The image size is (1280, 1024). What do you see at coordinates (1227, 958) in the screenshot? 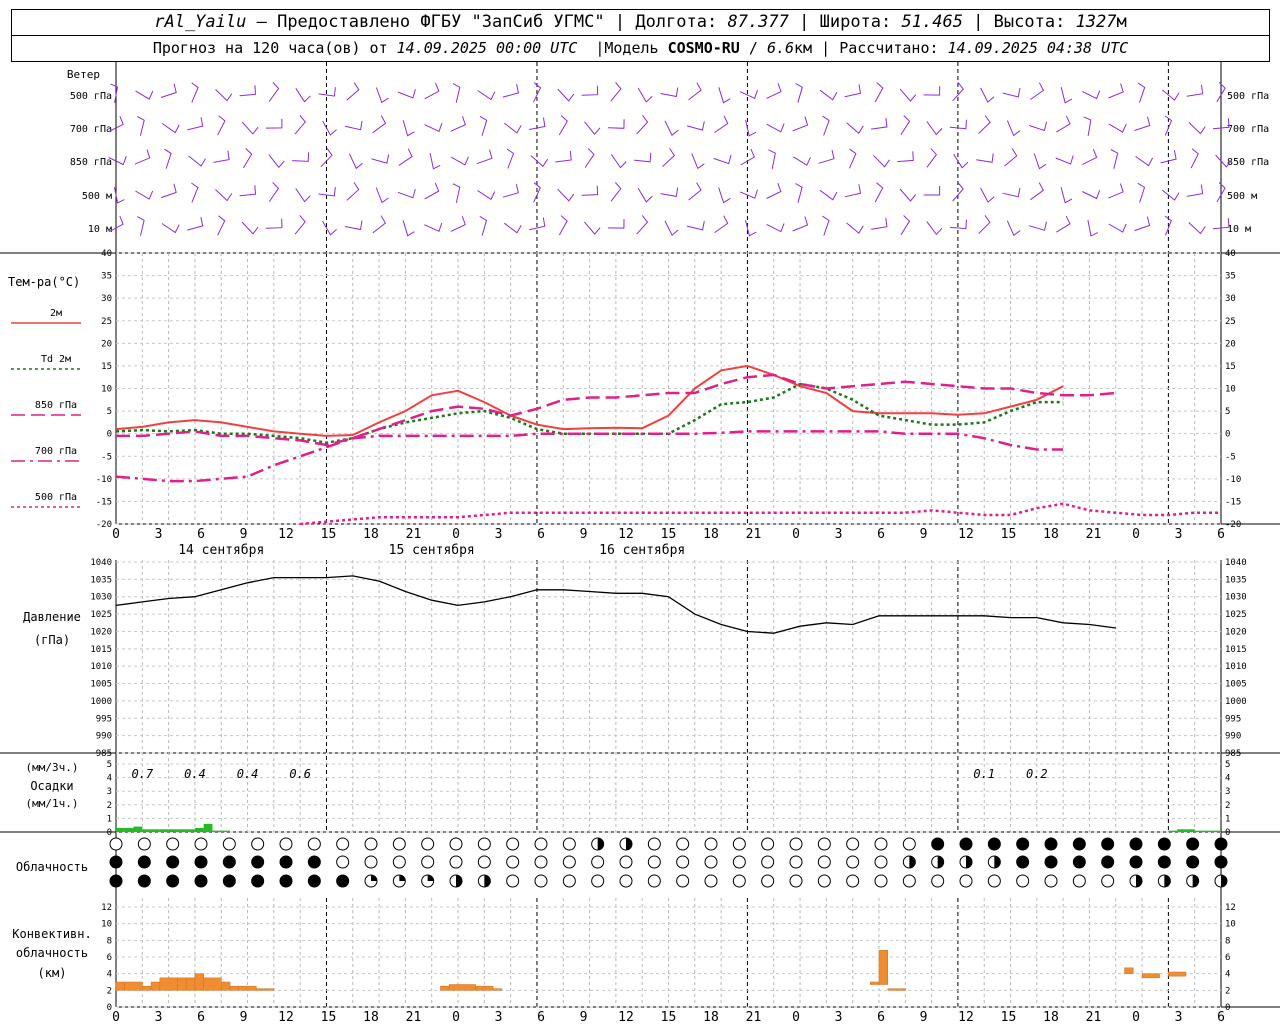
I see `conv-tick-label: 6` at bounding box center [1227, 958].